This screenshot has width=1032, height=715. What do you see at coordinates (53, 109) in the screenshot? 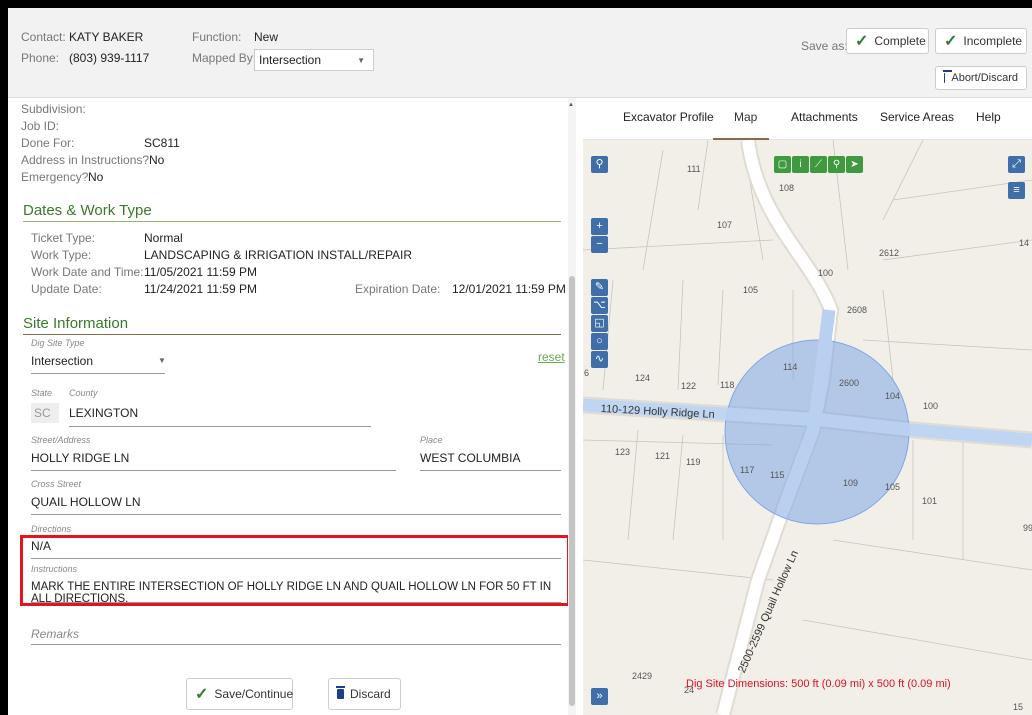
I see `subdivision-label: Subdivision:` at bounding box center [53, 109].